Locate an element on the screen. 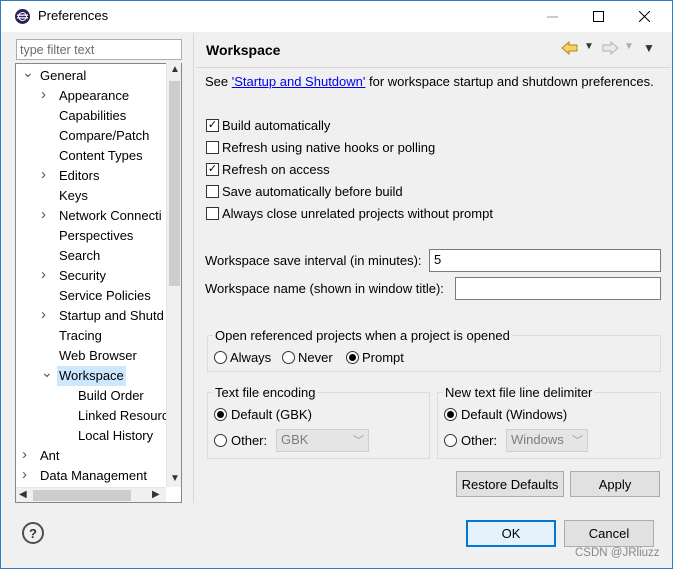  tree-item-label: Linked Resourc is located at coordinates (123, 415).